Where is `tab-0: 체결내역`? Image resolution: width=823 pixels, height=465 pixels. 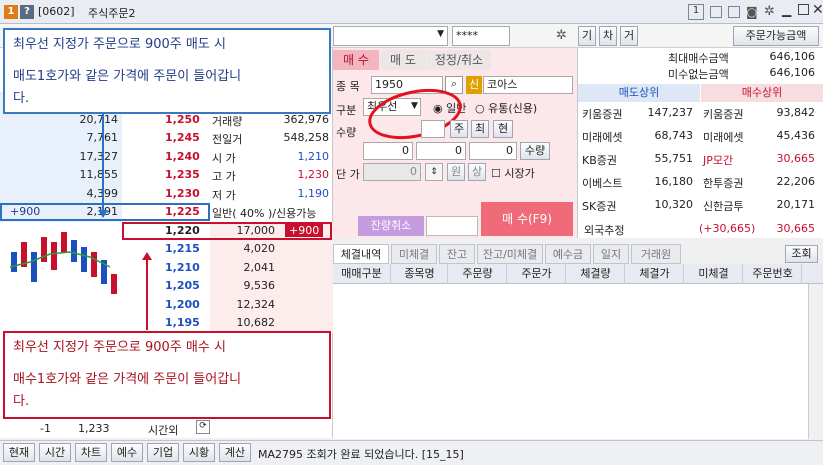
tab-0: 체결내역 is located at coordinates (361, 254).